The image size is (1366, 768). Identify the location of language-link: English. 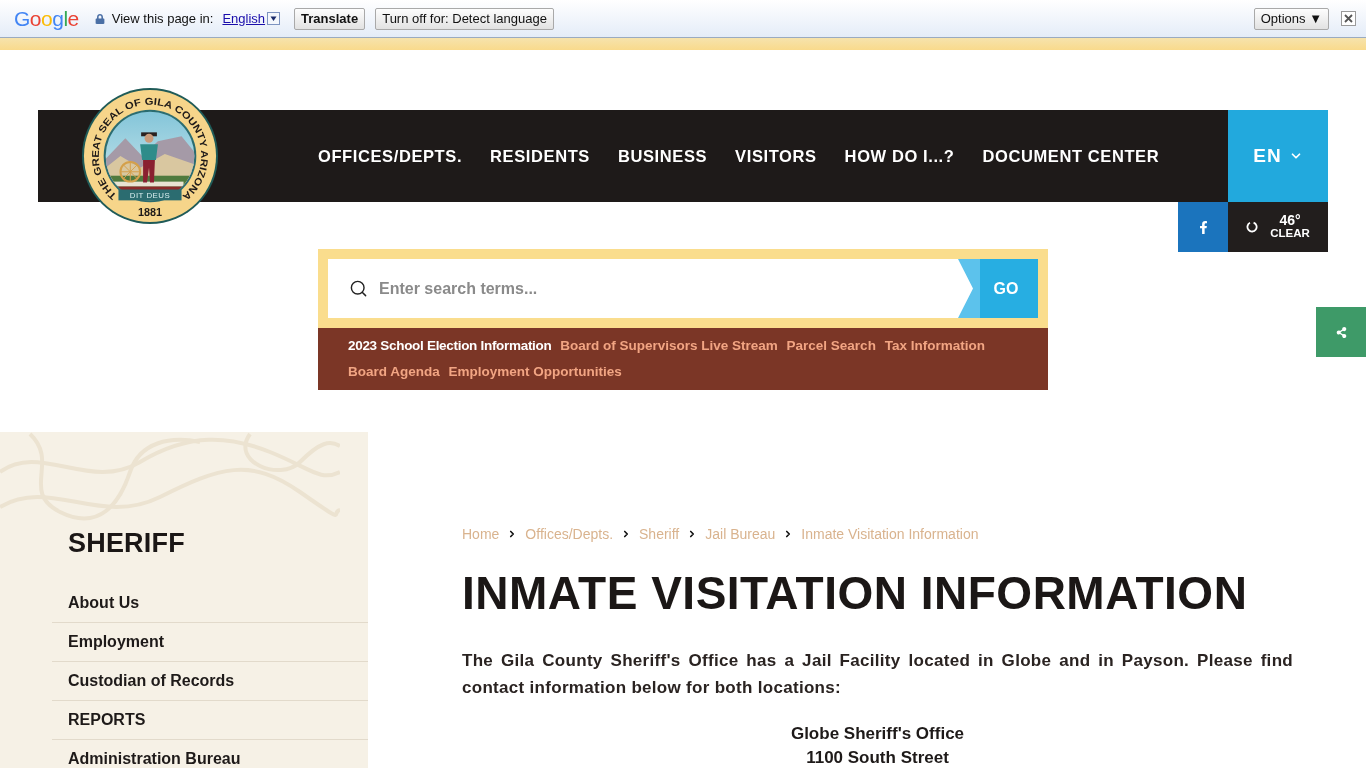
(244, 18).